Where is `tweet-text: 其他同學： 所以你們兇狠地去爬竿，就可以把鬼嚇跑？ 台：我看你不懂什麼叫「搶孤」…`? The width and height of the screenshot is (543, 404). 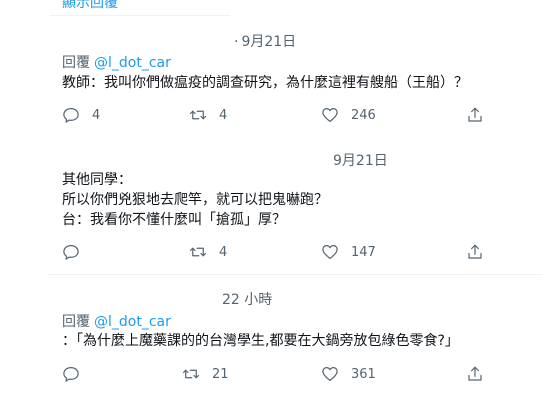 tweet-text: 其他同學： 所以你們兇狠地去爬竿，就可以把鬼嚇跑？ 台：我看你不懂什麼叫「搶孤」… is located at coordinates (195, 200).